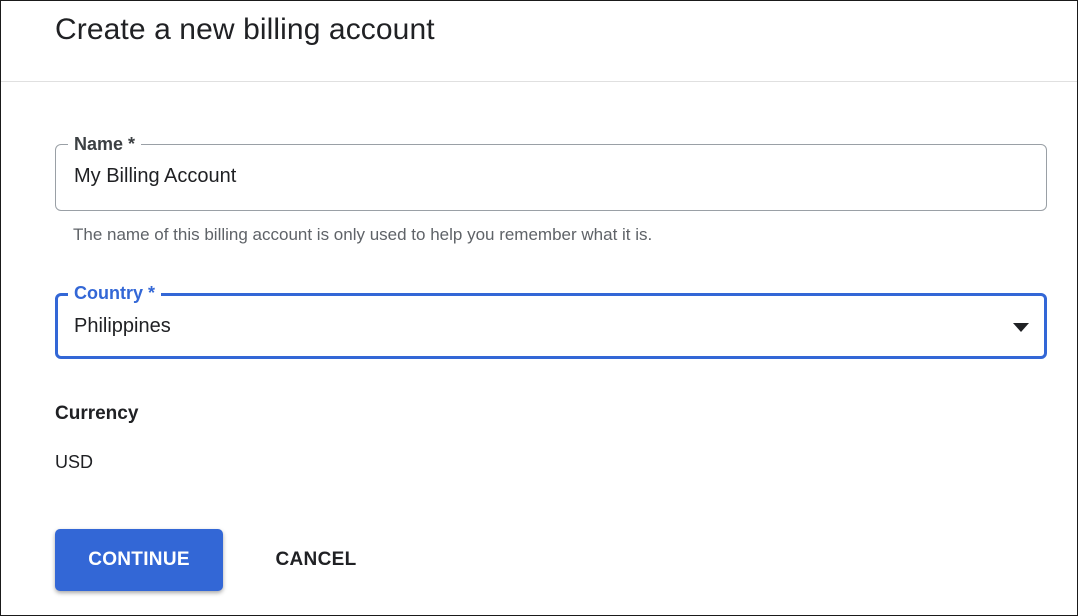 Image resolution: width=1078 pixels, height=616 pixels. Describe the element at coordinates (97, 413) in the screenshot. I see `currency-label: Currency` at that location.